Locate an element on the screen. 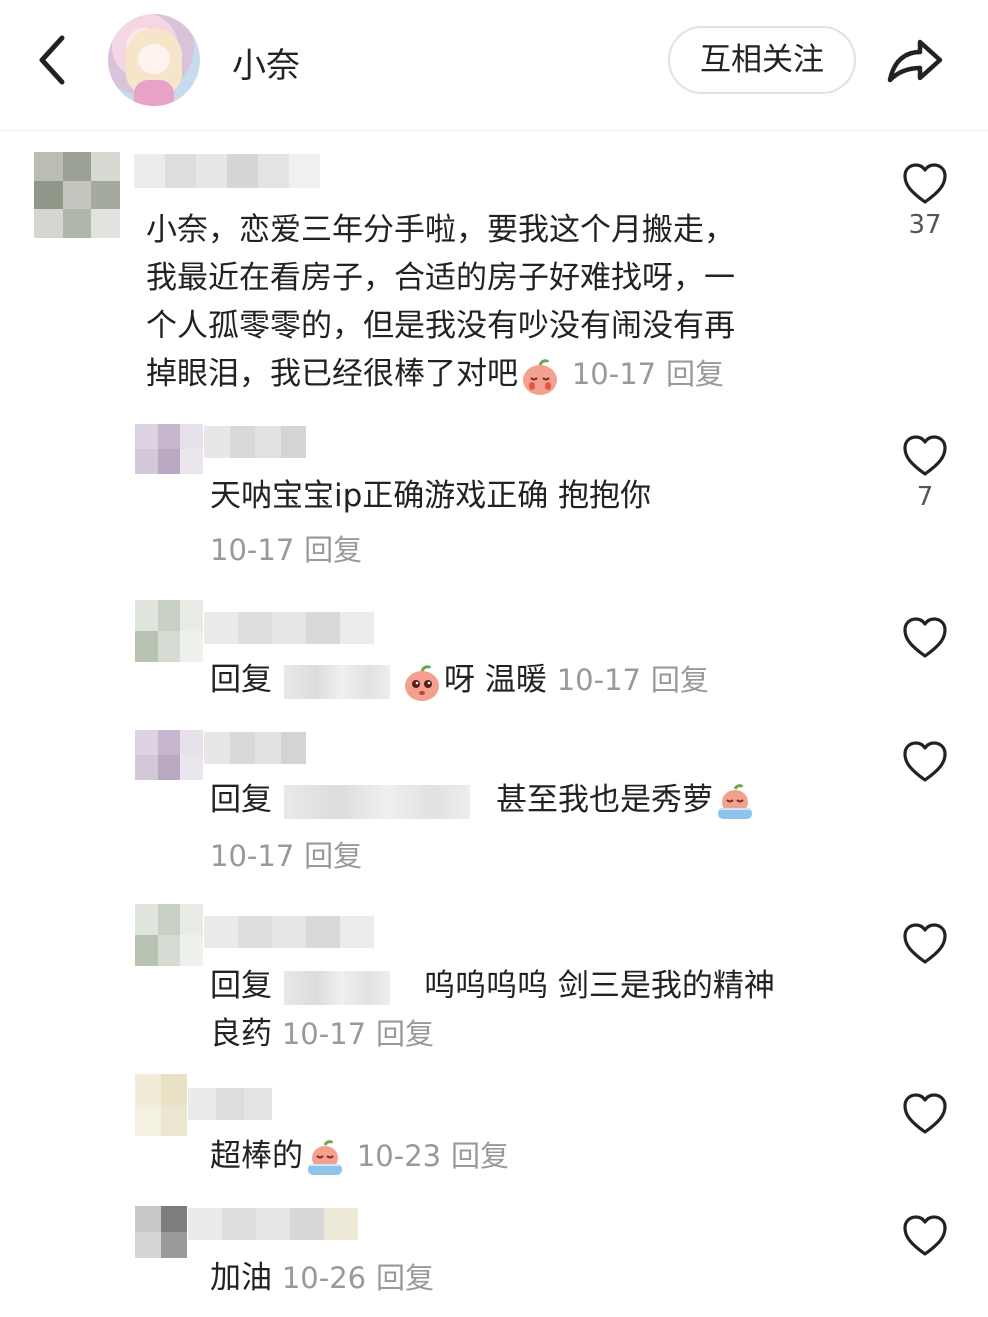  chevron-left-icon is located at coordinates (53, 60).